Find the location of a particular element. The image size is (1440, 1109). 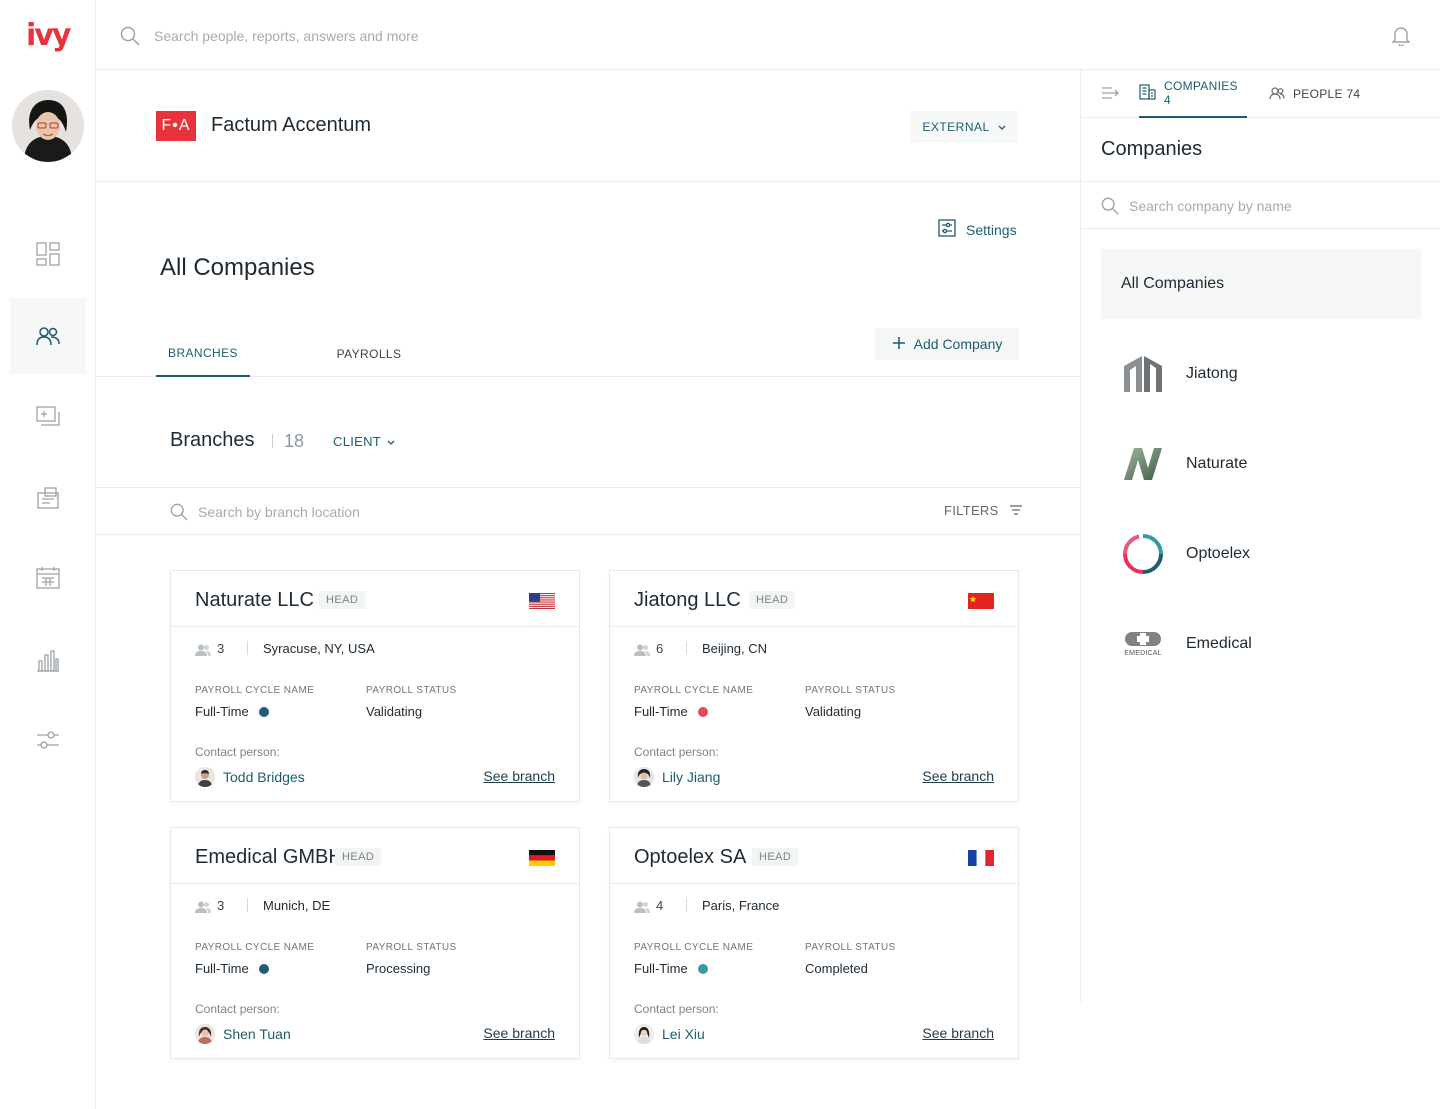

company-list-item-name: Jiatong is located at coordinates (1212, 373).